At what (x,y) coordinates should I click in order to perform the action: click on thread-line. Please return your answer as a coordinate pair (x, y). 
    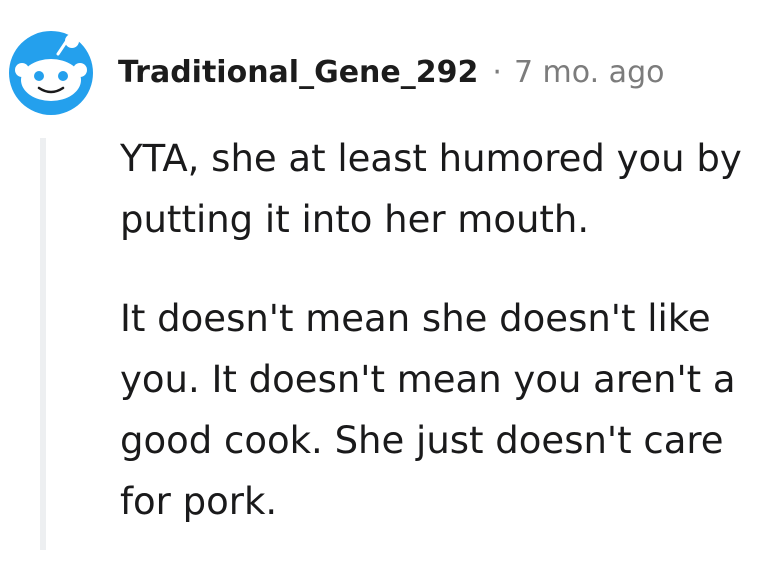
    Looking at the image, I should click on (43, 344).